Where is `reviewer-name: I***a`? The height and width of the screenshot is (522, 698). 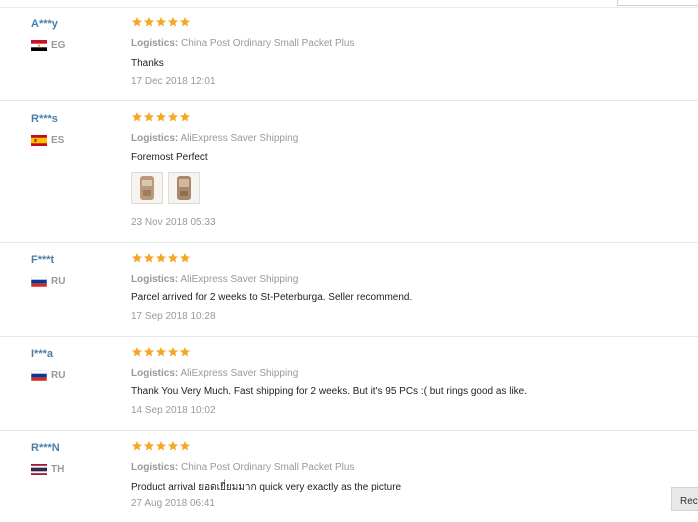
reviewer-name: I***a is located at coordinates (42, 354).